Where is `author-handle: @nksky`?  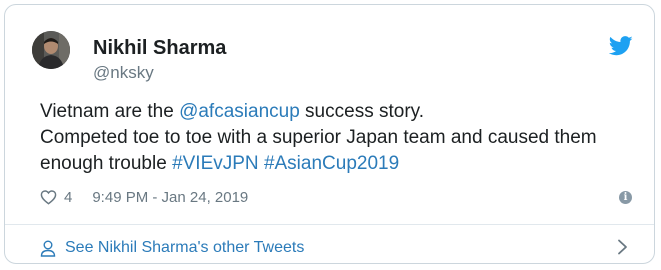 author-handle: @nksky is located at coordinates (123, 73).